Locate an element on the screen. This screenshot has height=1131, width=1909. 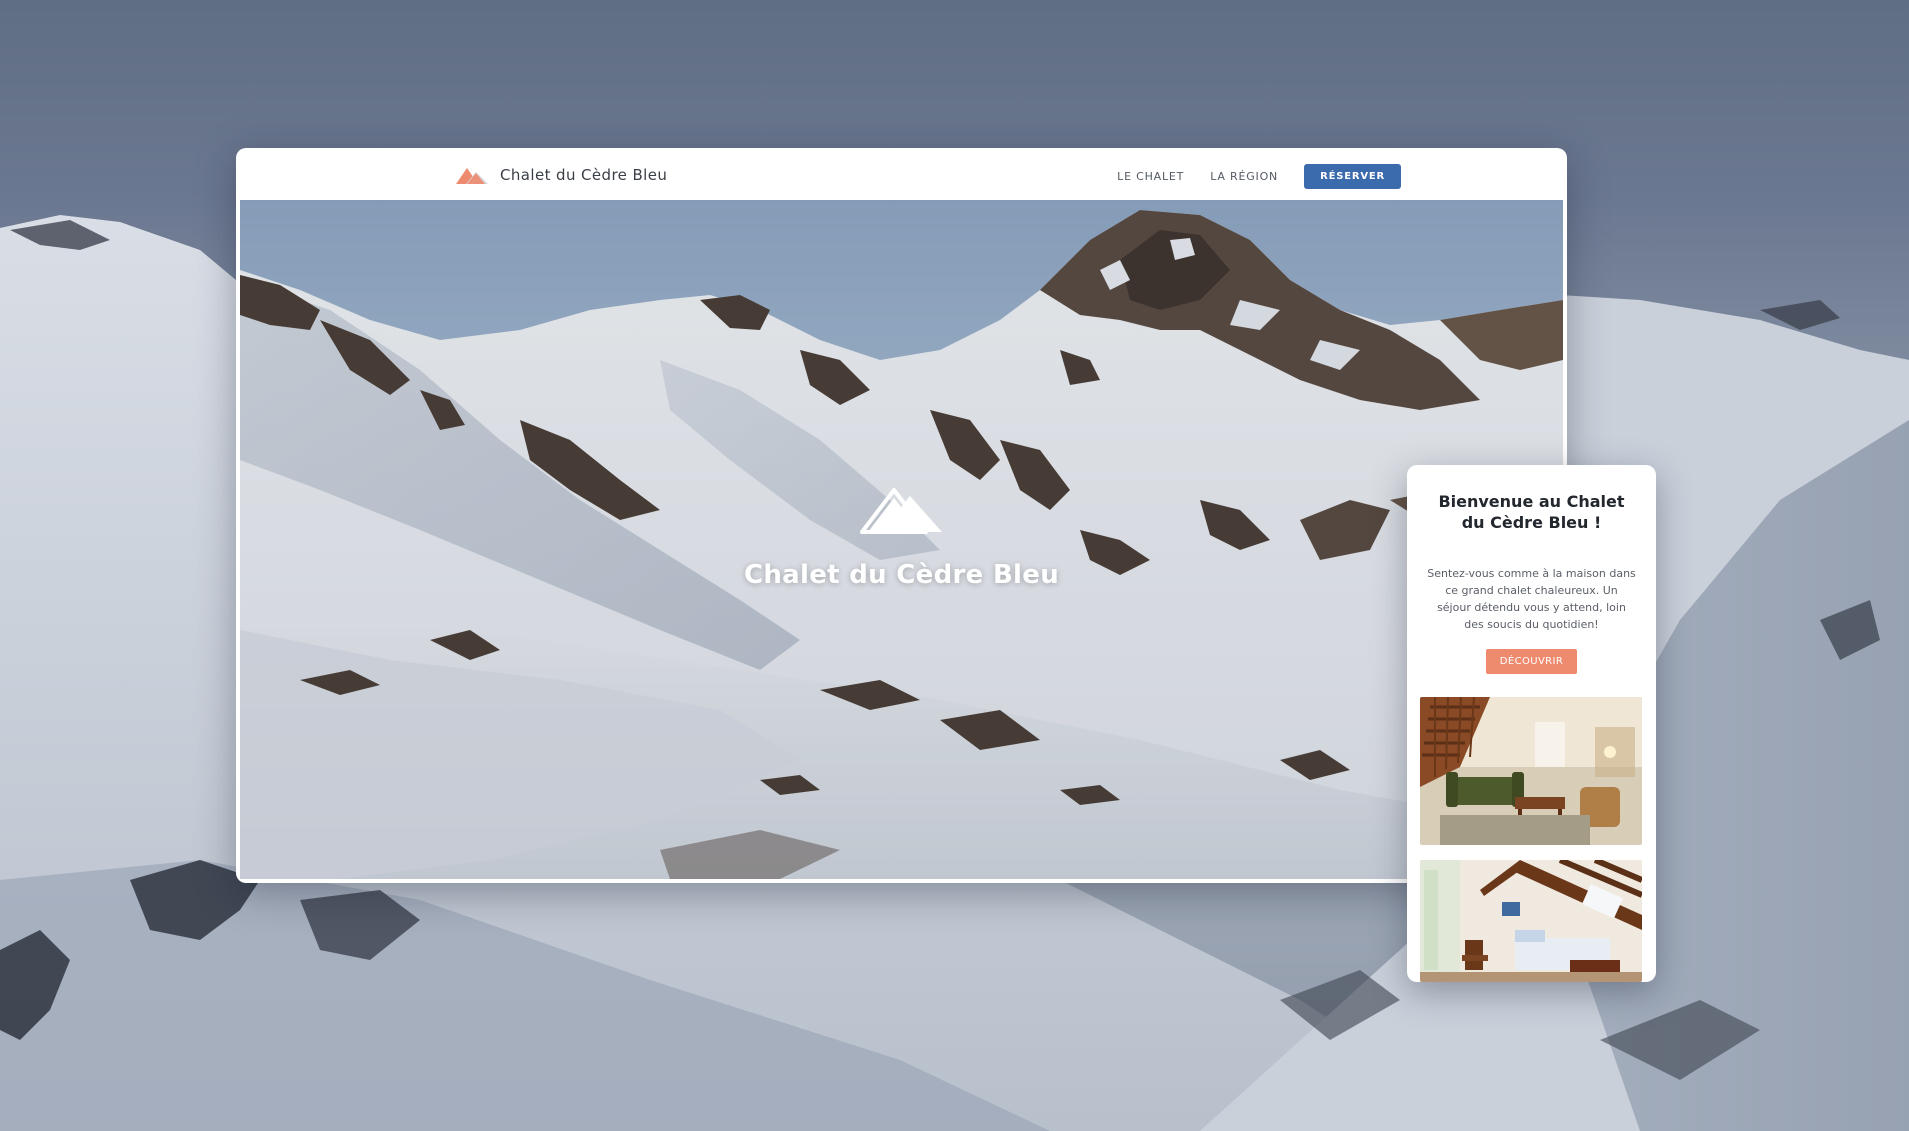
decouvrir-button: DÉCOUVRIR is located at coordinates (1531, 661).